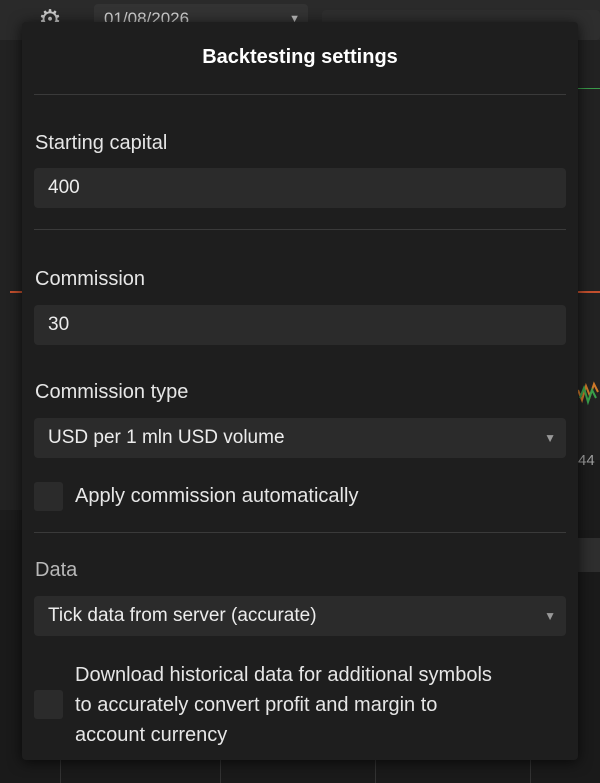  What do you see at coordinates (112, 392) in the screenshot?
I see `commission-type-label: Commission type` at bounding box center [112, 392].